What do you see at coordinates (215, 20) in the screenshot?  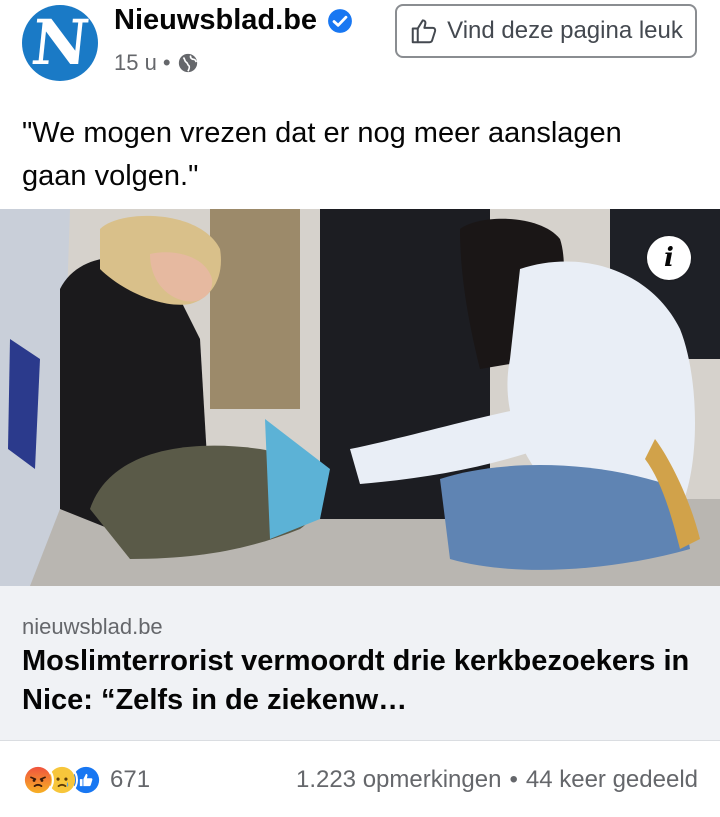 I see `page-name: Nieuwsblad.be` at bounding box center [215, 20].